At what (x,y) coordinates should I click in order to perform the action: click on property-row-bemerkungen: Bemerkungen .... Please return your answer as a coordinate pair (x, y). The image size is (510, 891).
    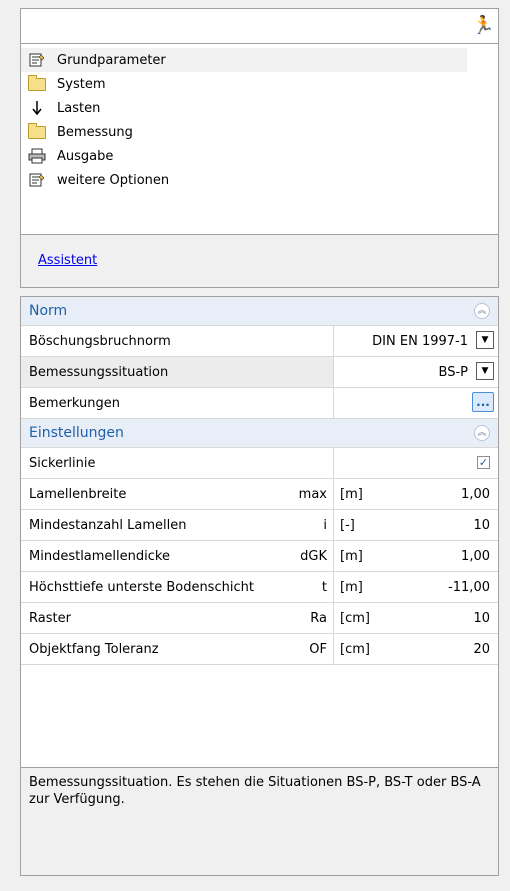
    Looking at the image, I should click on (259, 403).